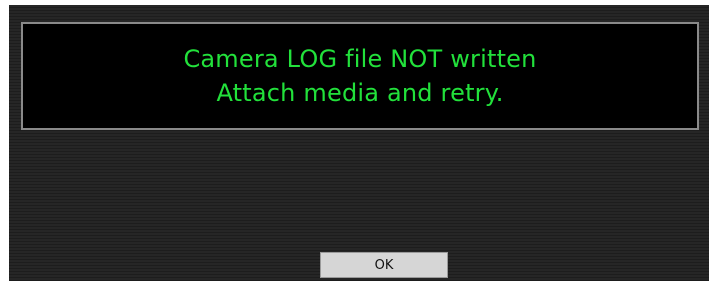 The image size is (717, 287). Describe the element at coordinates (360, 93) in the screenshot. I see `message-line-2: Attach media and retry.` at that location.